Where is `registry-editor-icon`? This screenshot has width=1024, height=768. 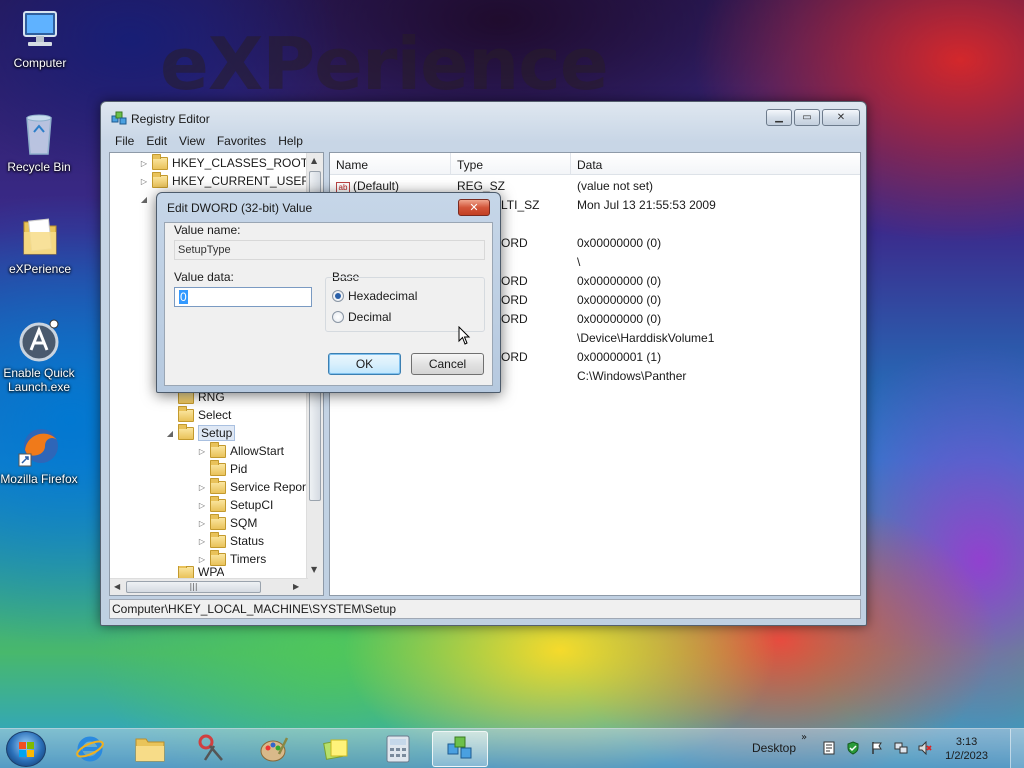
registry-editor-icon is located at coordinates (459, 747).